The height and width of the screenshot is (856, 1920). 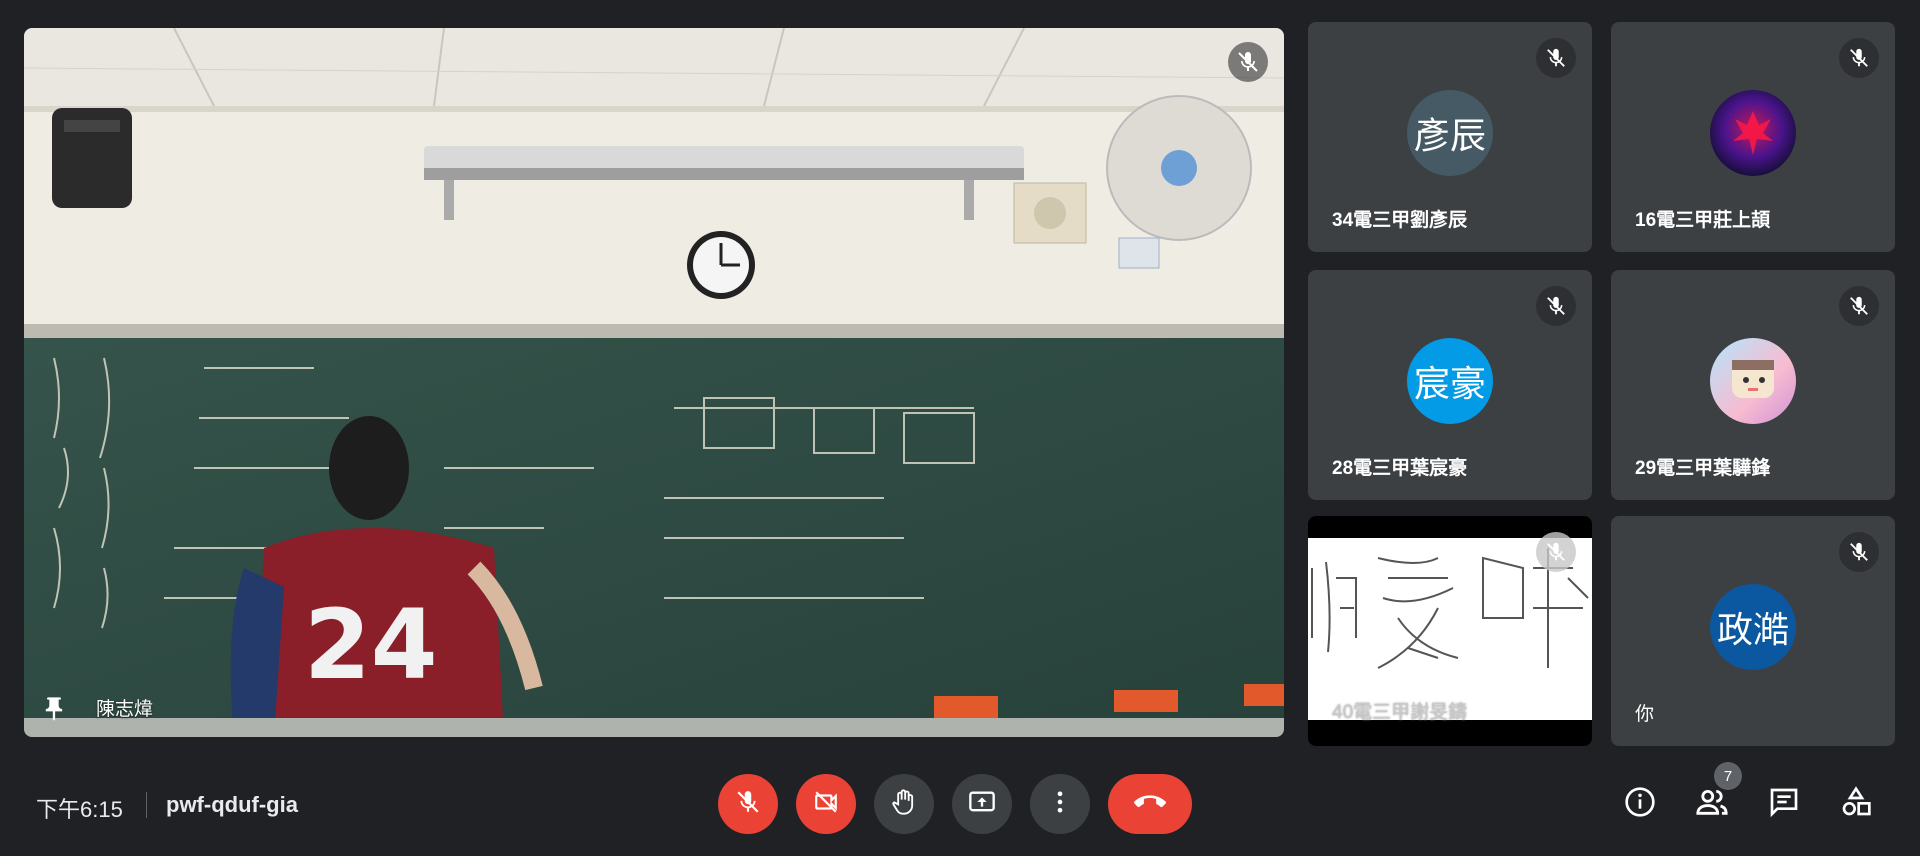 What do you see at coordinates (1450, 631) in the screenshot?
I see `participant-tile: 40電三甲謝旻鑄` at bounding box center [1450, 631].